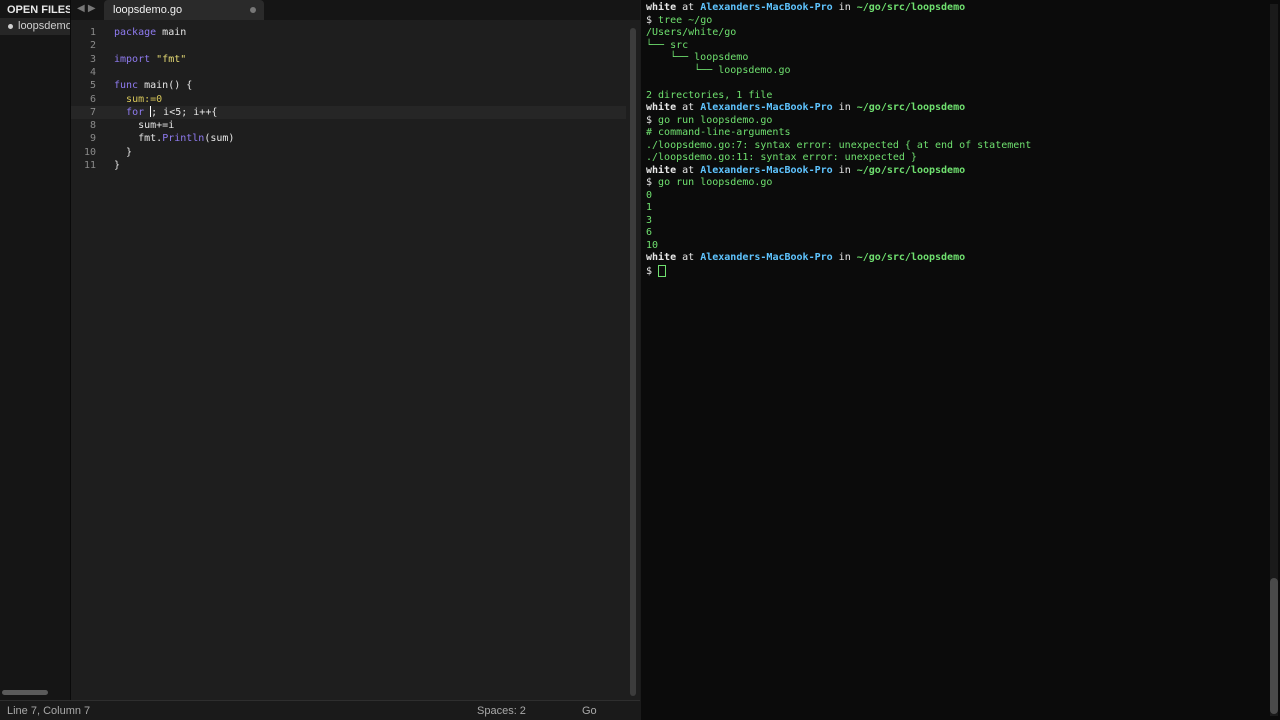  What do you see at coordinates (685, 20) in the screenshot?
I see `command-text: tree ~/go` at bounding box center [685, 20].